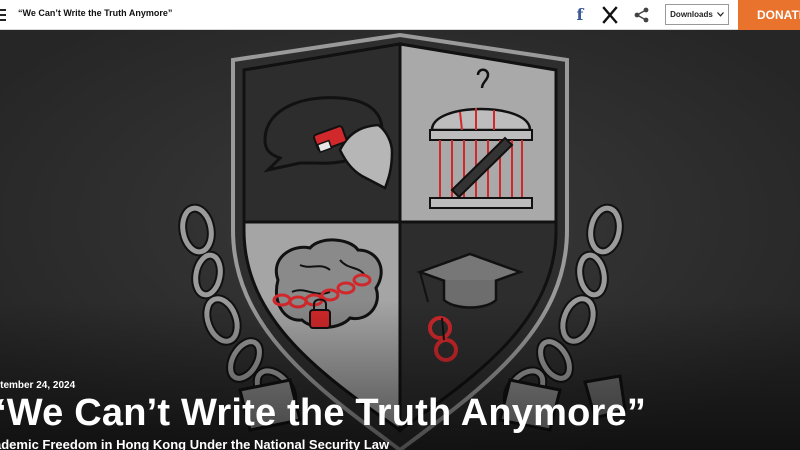 The image size is (800, 450). I want to click on downloads-button: Downloads, so click(697, 14).